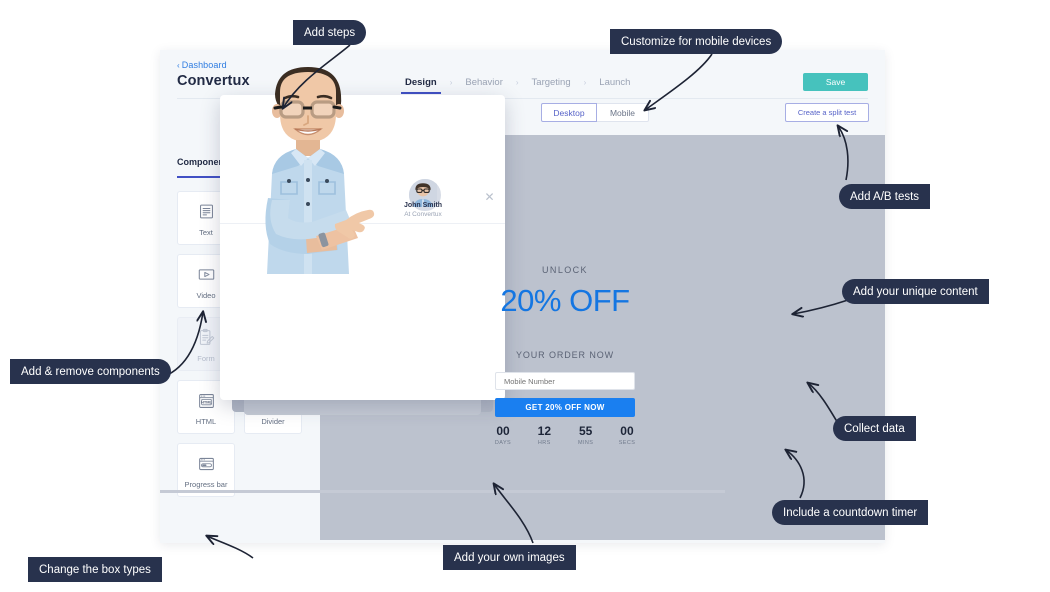 This screenshot has height=592, width=1050. I want to click on component-label: HTML, so click(206, 421).